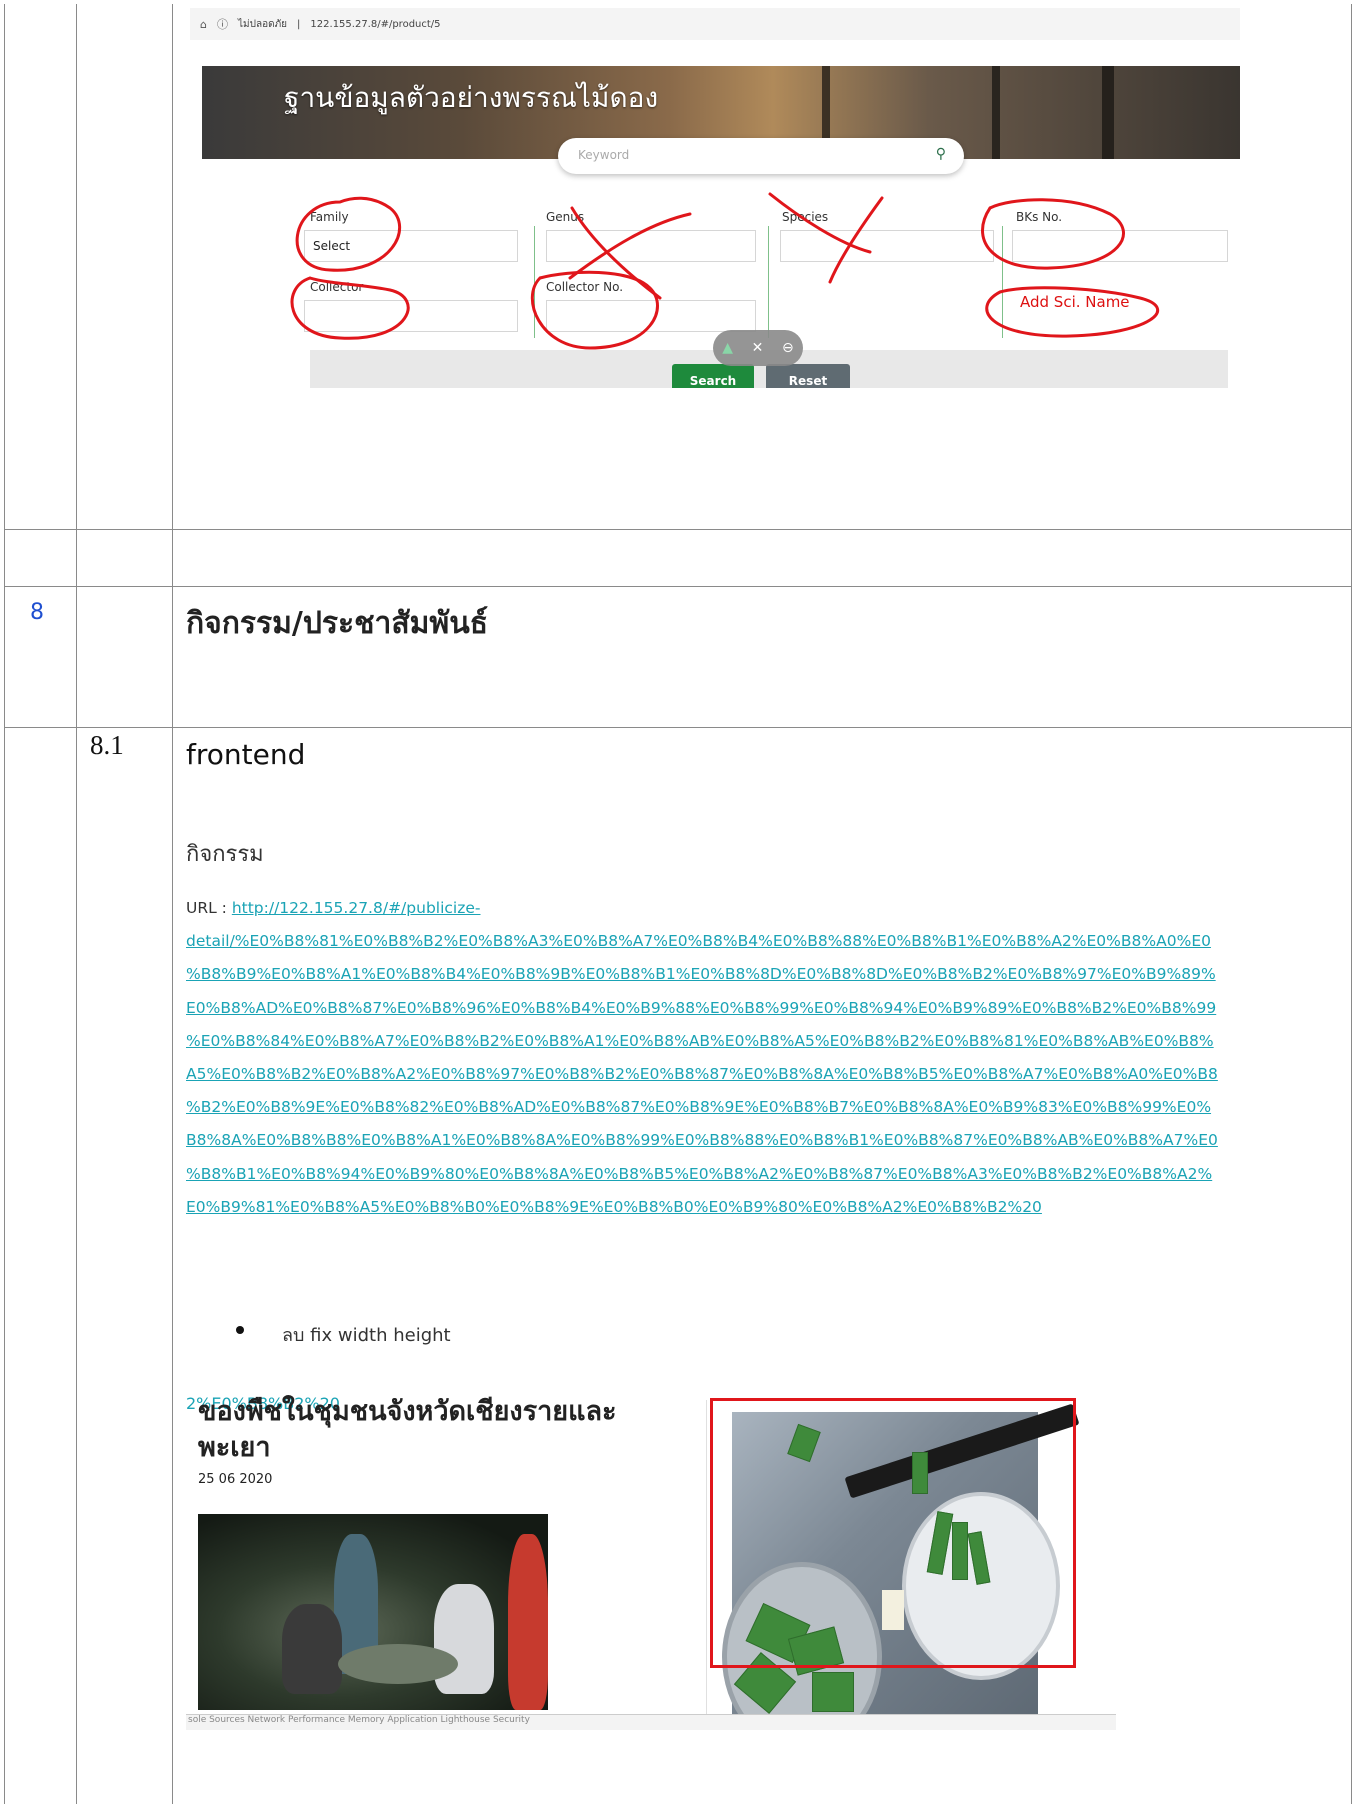 This screenshot has width=1355, height=1804. What do you see at coordinates (209, 908) in the screenshot?
I see `url-label: URL :` at bounding box center [209, 908].